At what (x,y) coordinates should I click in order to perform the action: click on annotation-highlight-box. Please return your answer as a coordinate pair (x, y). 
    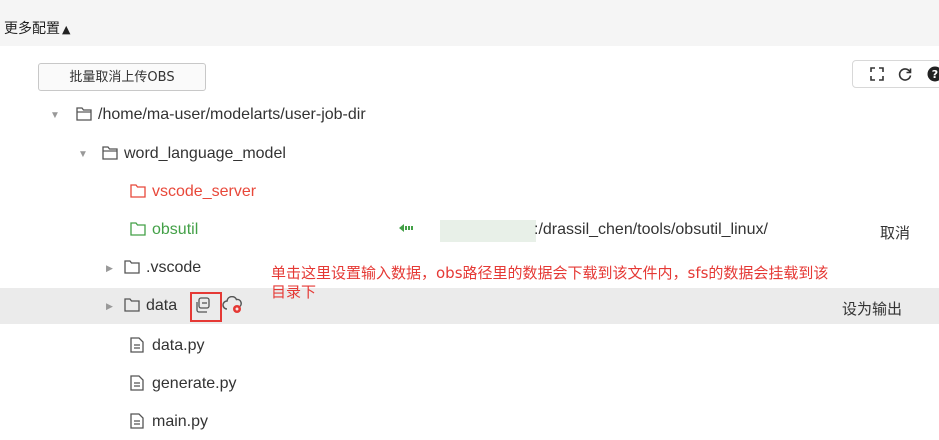
    Looking at the image, I should click on (206, 307).